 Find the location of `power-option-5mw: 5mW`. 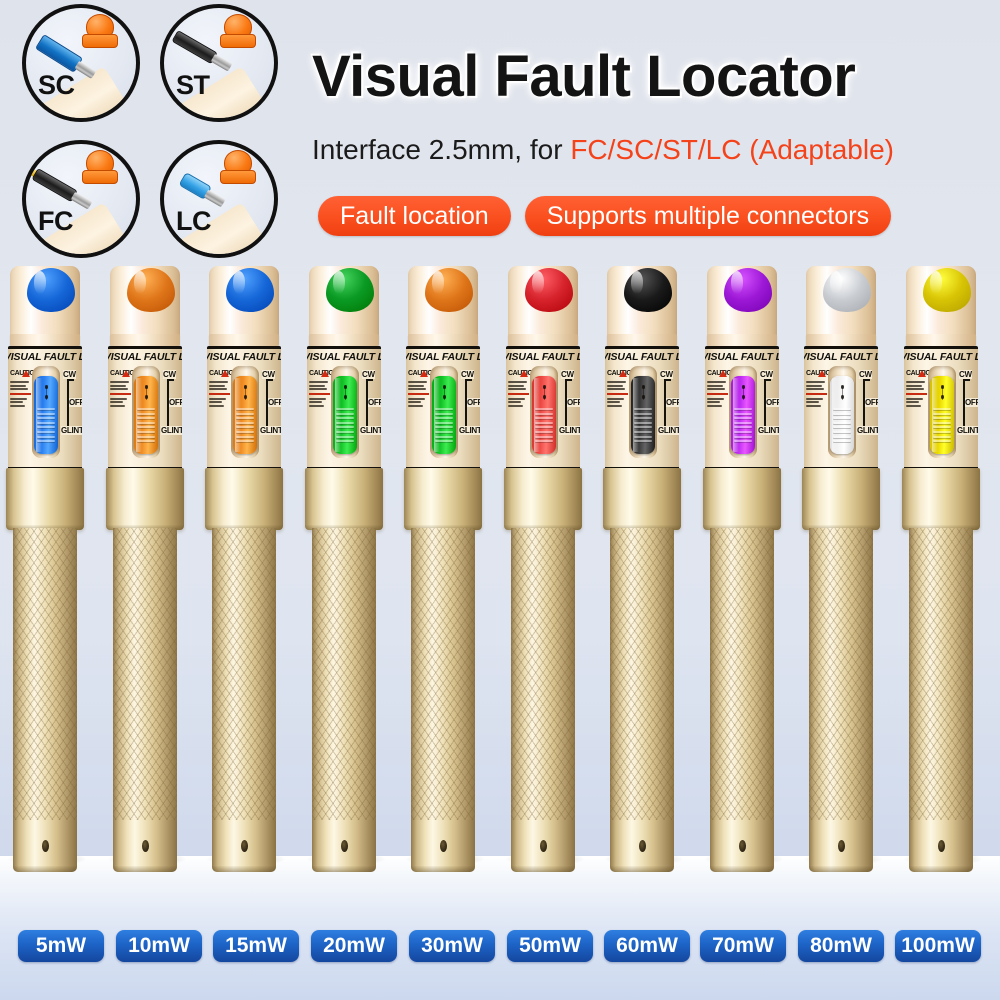

power-option-5mw: 5mW is located at coordinates (61, 946).